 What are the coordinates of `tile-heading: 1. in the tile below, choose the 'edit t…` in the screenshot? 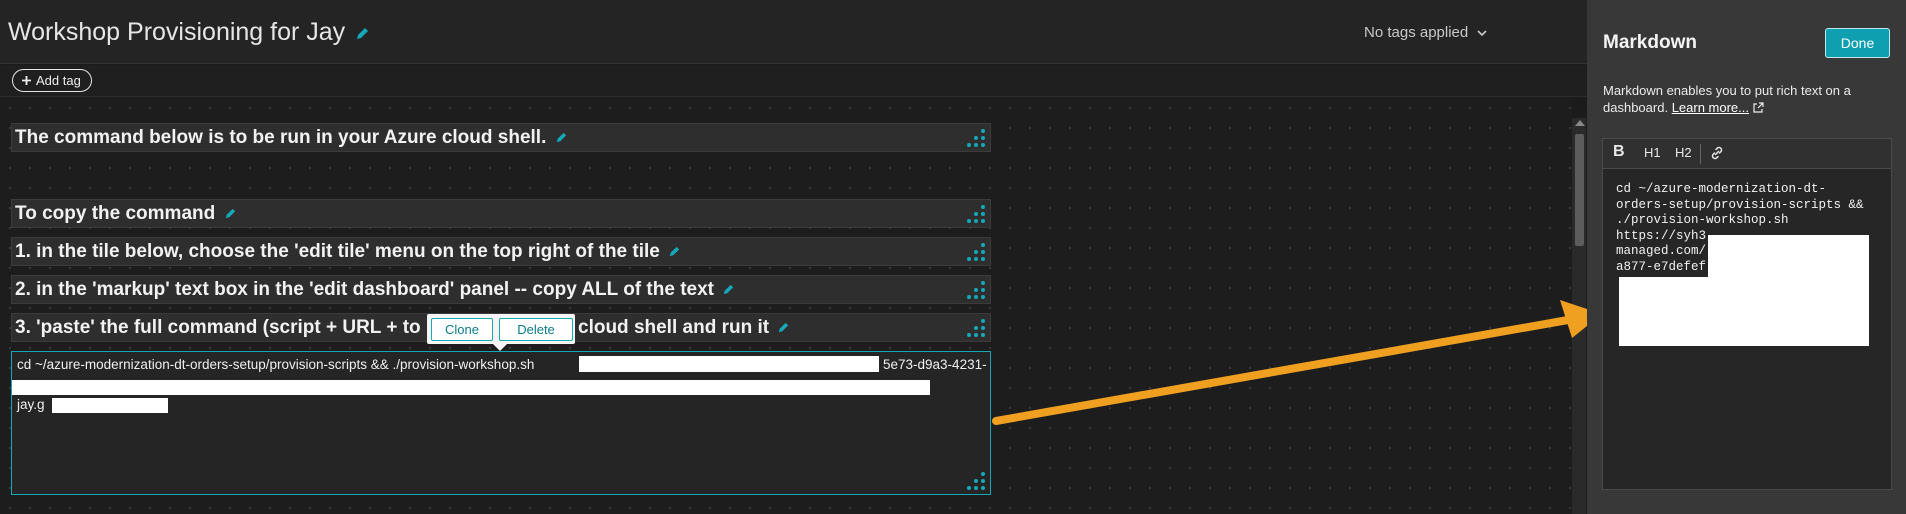 It's located at (501, 251).